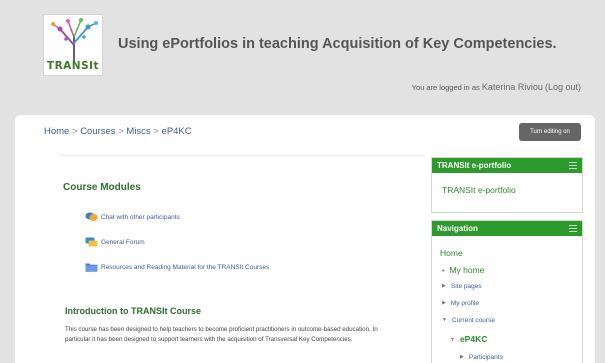  Describe the element at coordinates (140, 217) in the screenshot. I see `module-label: Chat with other participants` at that location.